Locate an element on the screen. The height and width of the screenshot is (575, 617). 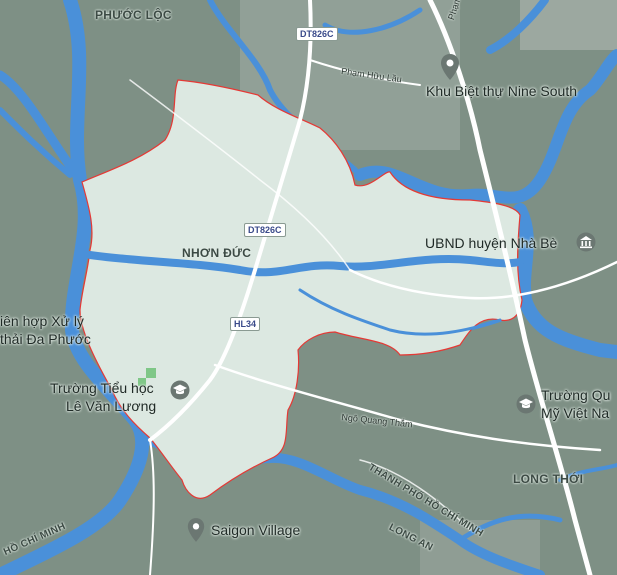
poi-truong-quoc-te-line1: Trường Qu is located at coordinates (575, 395).